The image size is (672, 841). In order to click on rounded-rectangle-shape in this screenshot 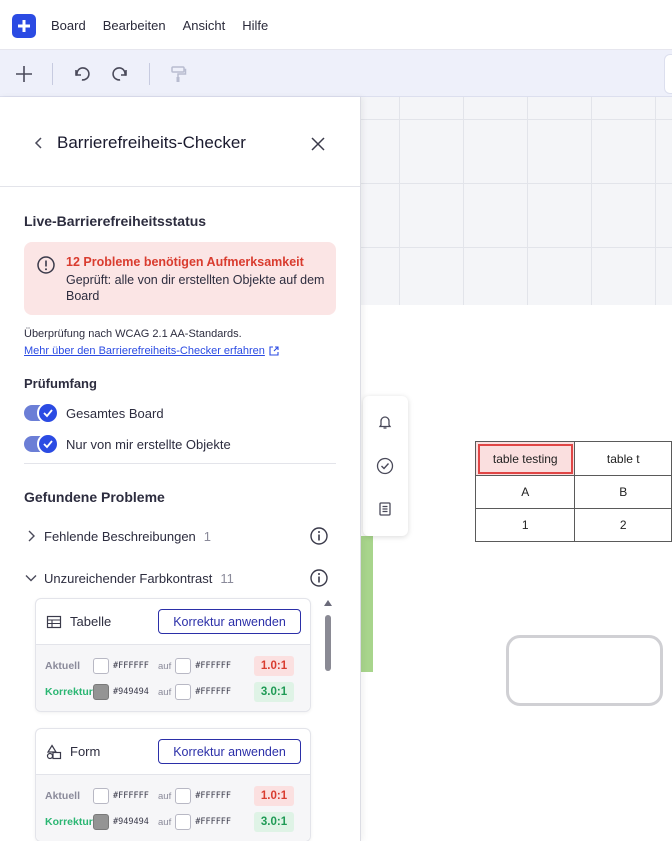, I will do `click(584, 670)`.